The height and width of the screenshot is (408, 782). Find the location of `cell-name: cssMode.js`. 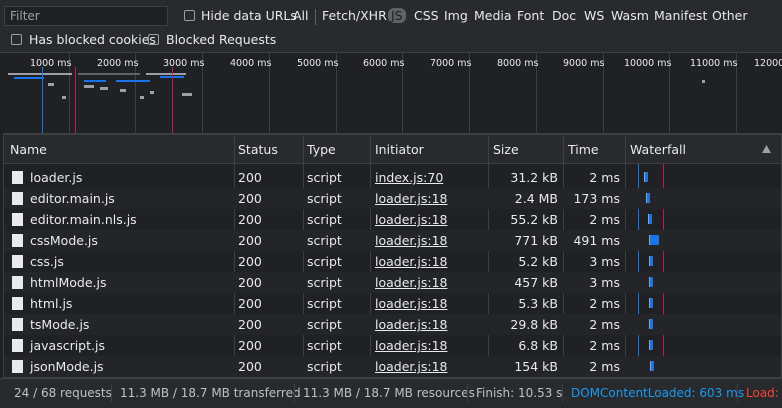

cell-name: cssMode.js is located at coordinates (64, 240).